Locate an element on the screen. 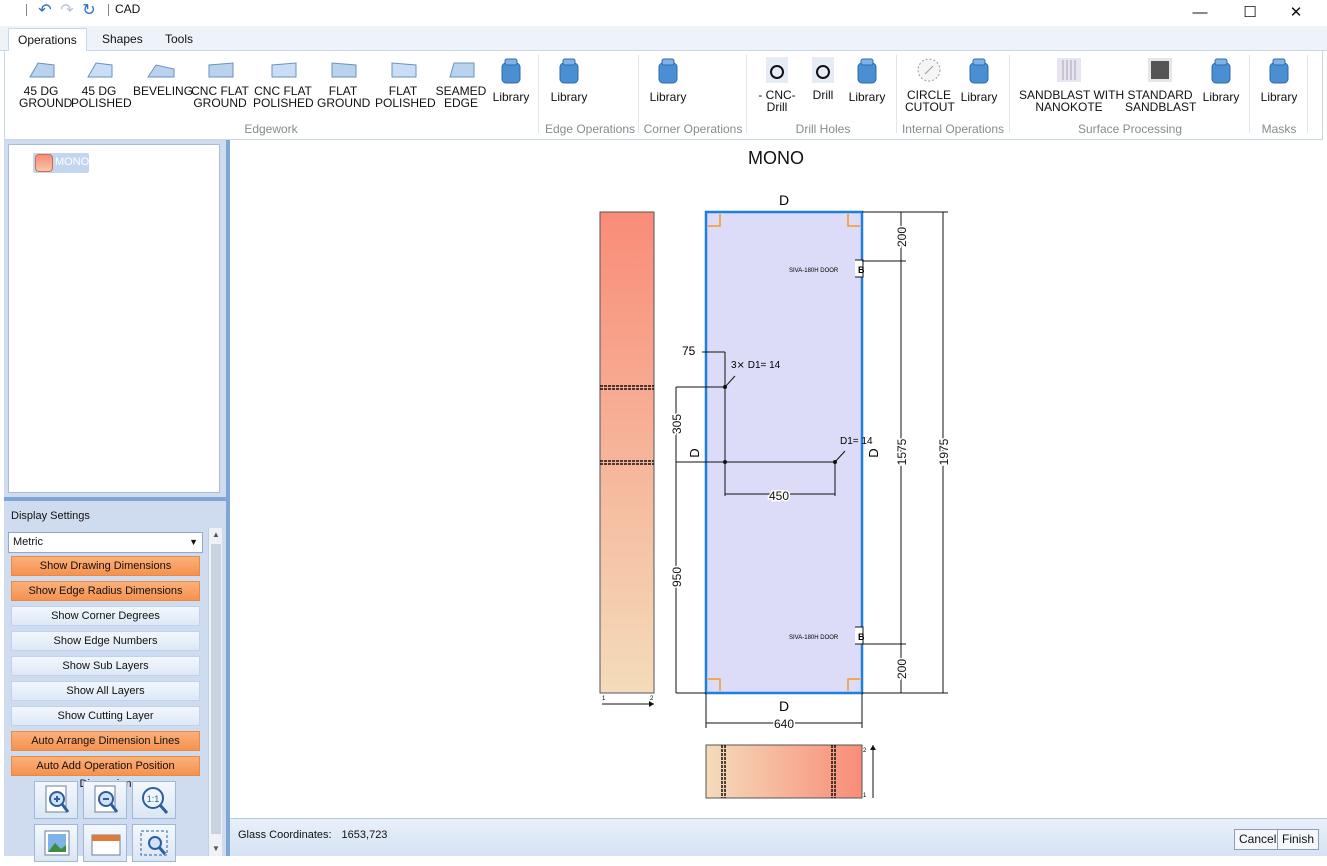  minimize-button: — is located at coordinates (1200, 13).